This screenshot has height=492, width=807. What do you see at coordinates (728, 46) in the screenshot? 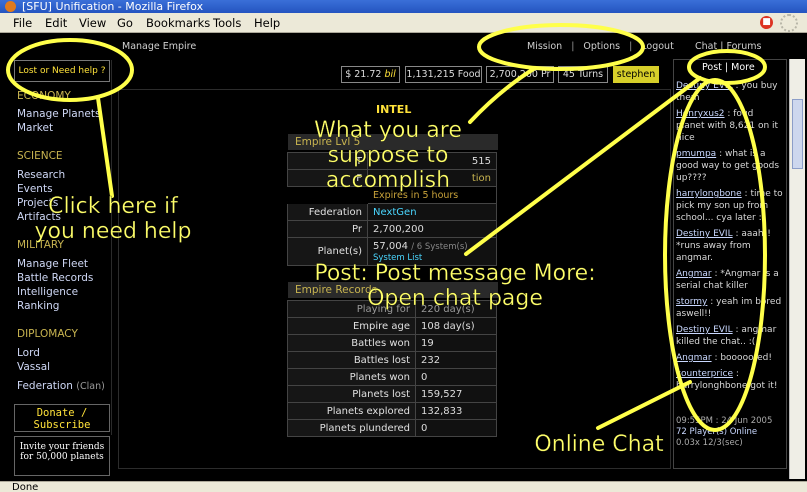
I see `chat-forums-links: Chat | Forums` at bounding box center [728, 46].